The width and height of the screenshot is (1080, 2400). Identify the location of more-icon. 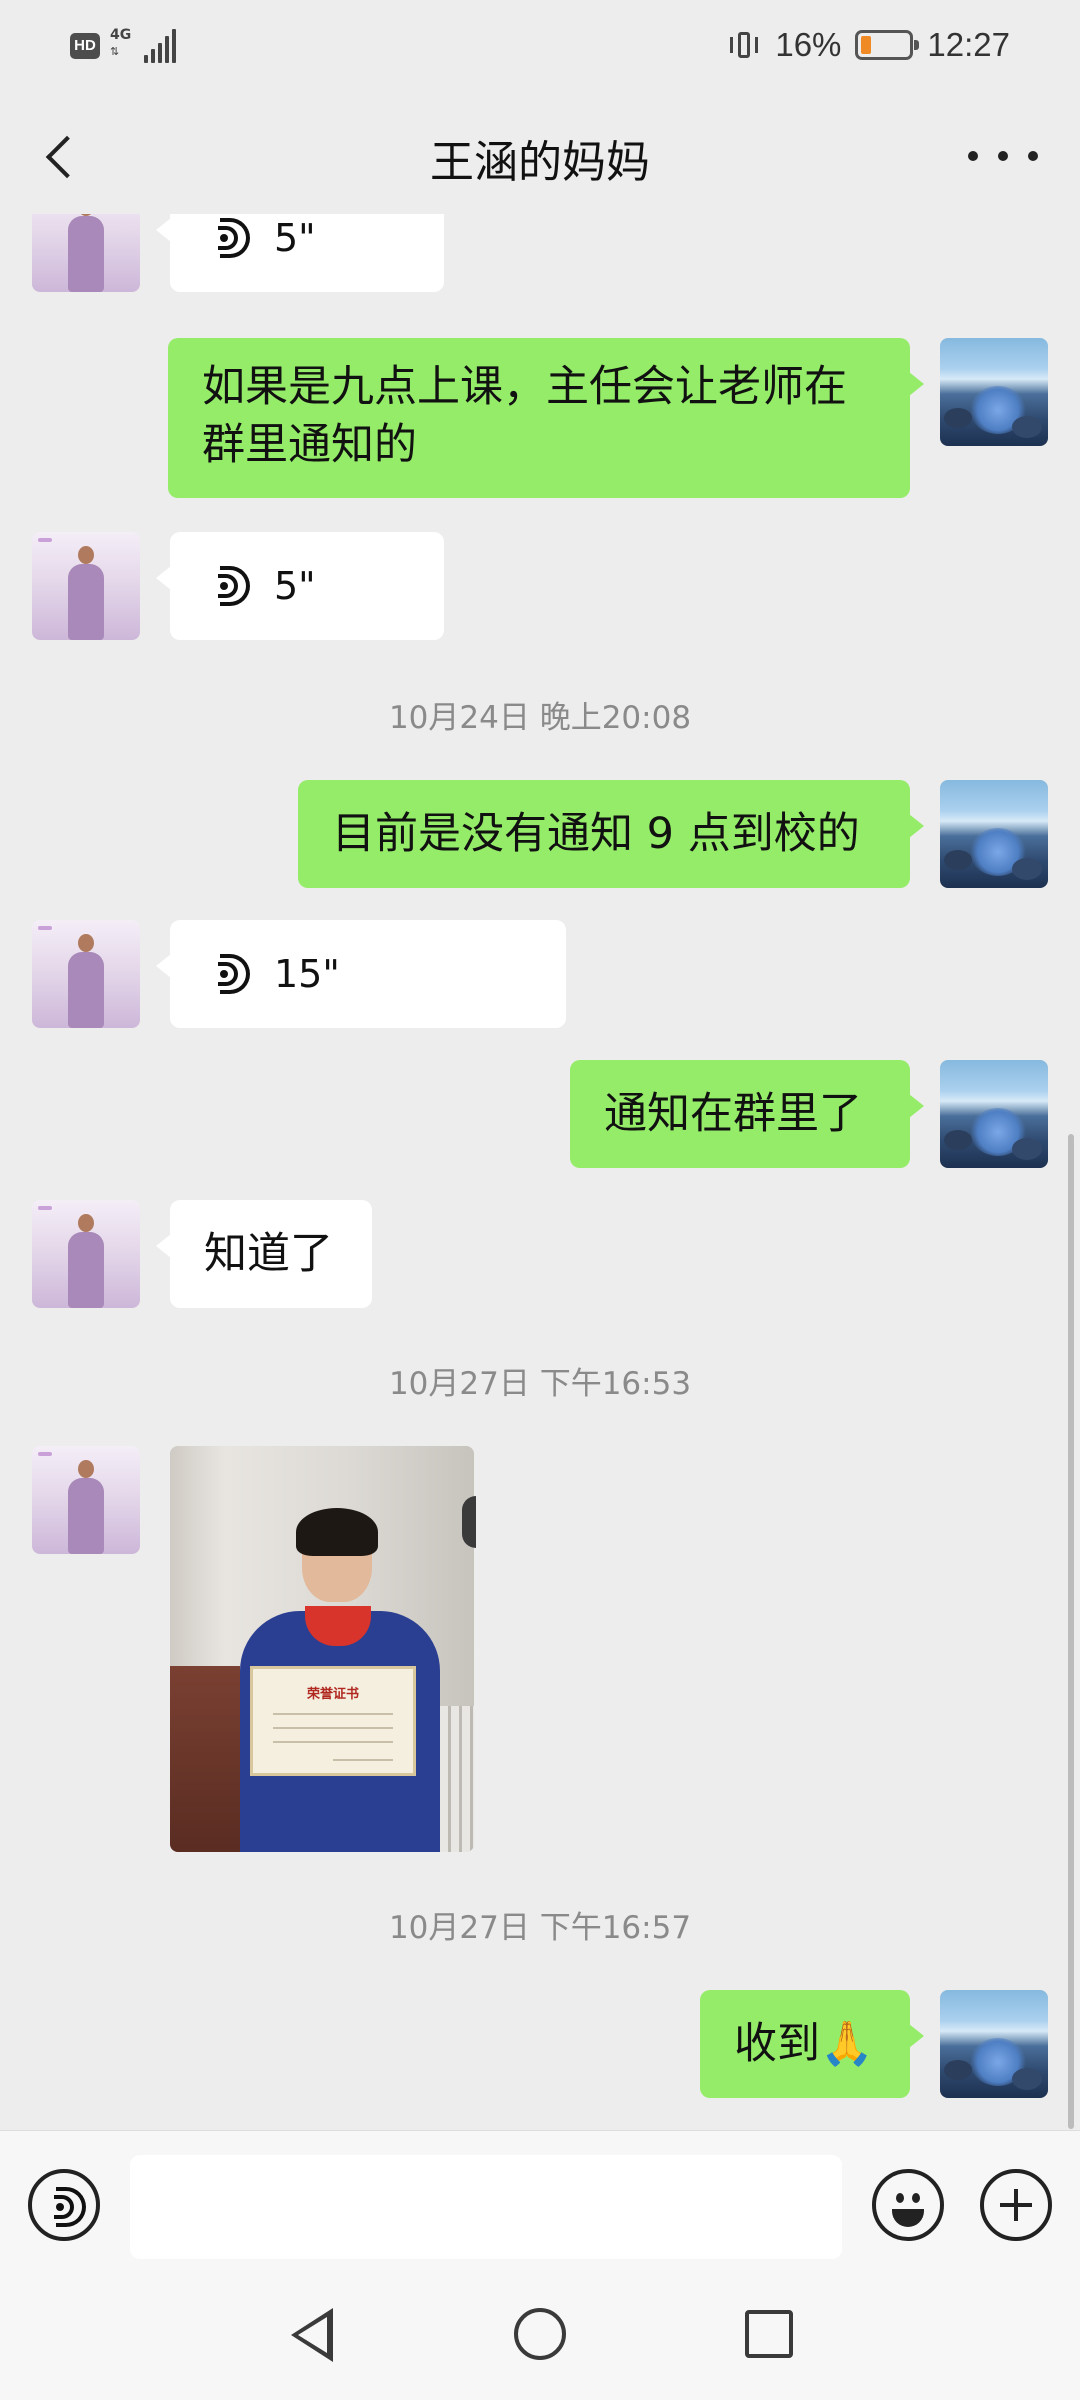
(1003, 156).